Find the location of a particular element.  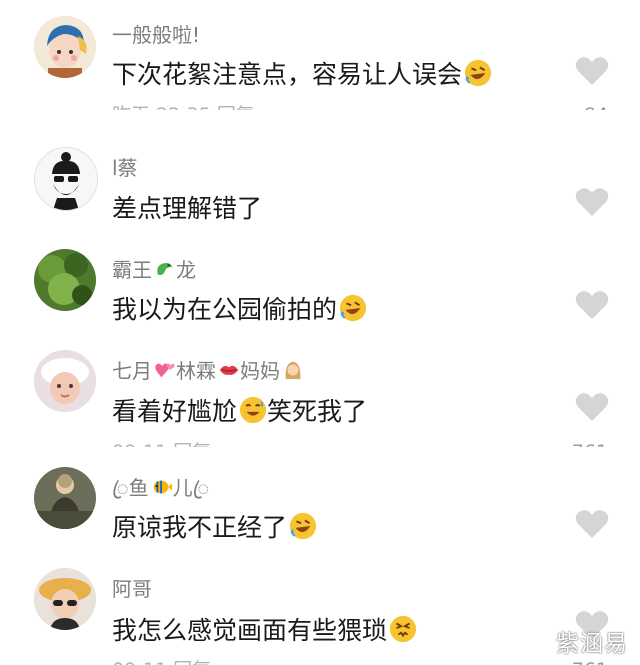

comment-text: 原谅我不正经了 is located at coordinates (214, 526).